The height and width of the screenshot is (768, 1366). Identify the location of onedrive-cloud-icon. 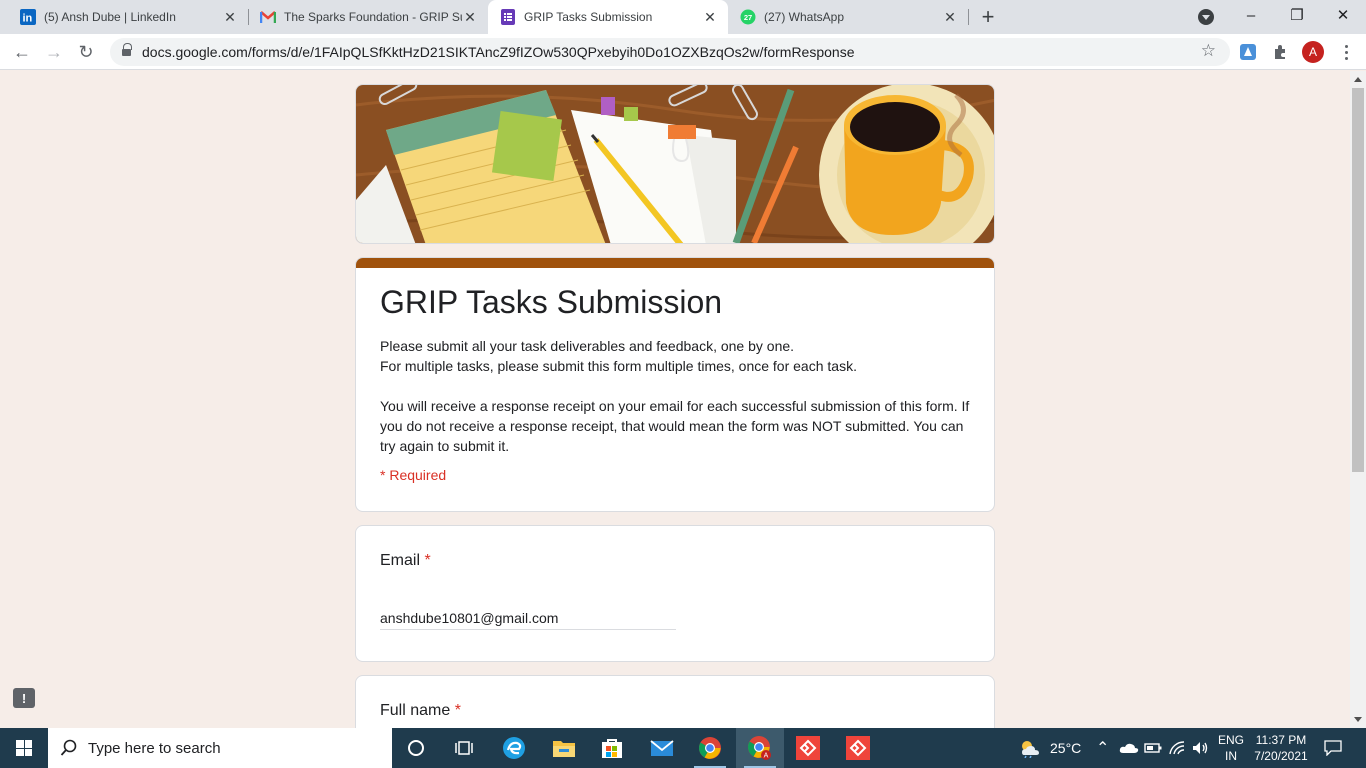
(1129, 748).